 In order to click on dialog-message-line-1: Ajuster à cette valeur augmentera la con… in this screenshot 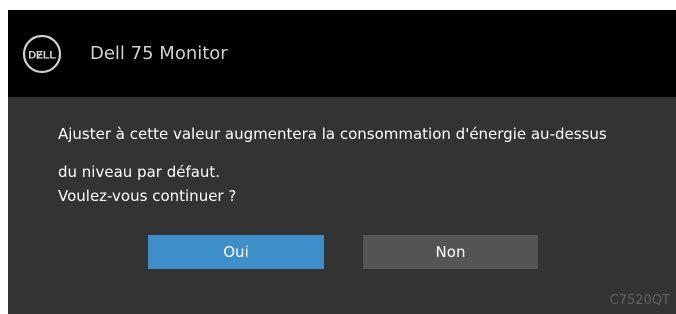, I will do `click(332, 134)`.